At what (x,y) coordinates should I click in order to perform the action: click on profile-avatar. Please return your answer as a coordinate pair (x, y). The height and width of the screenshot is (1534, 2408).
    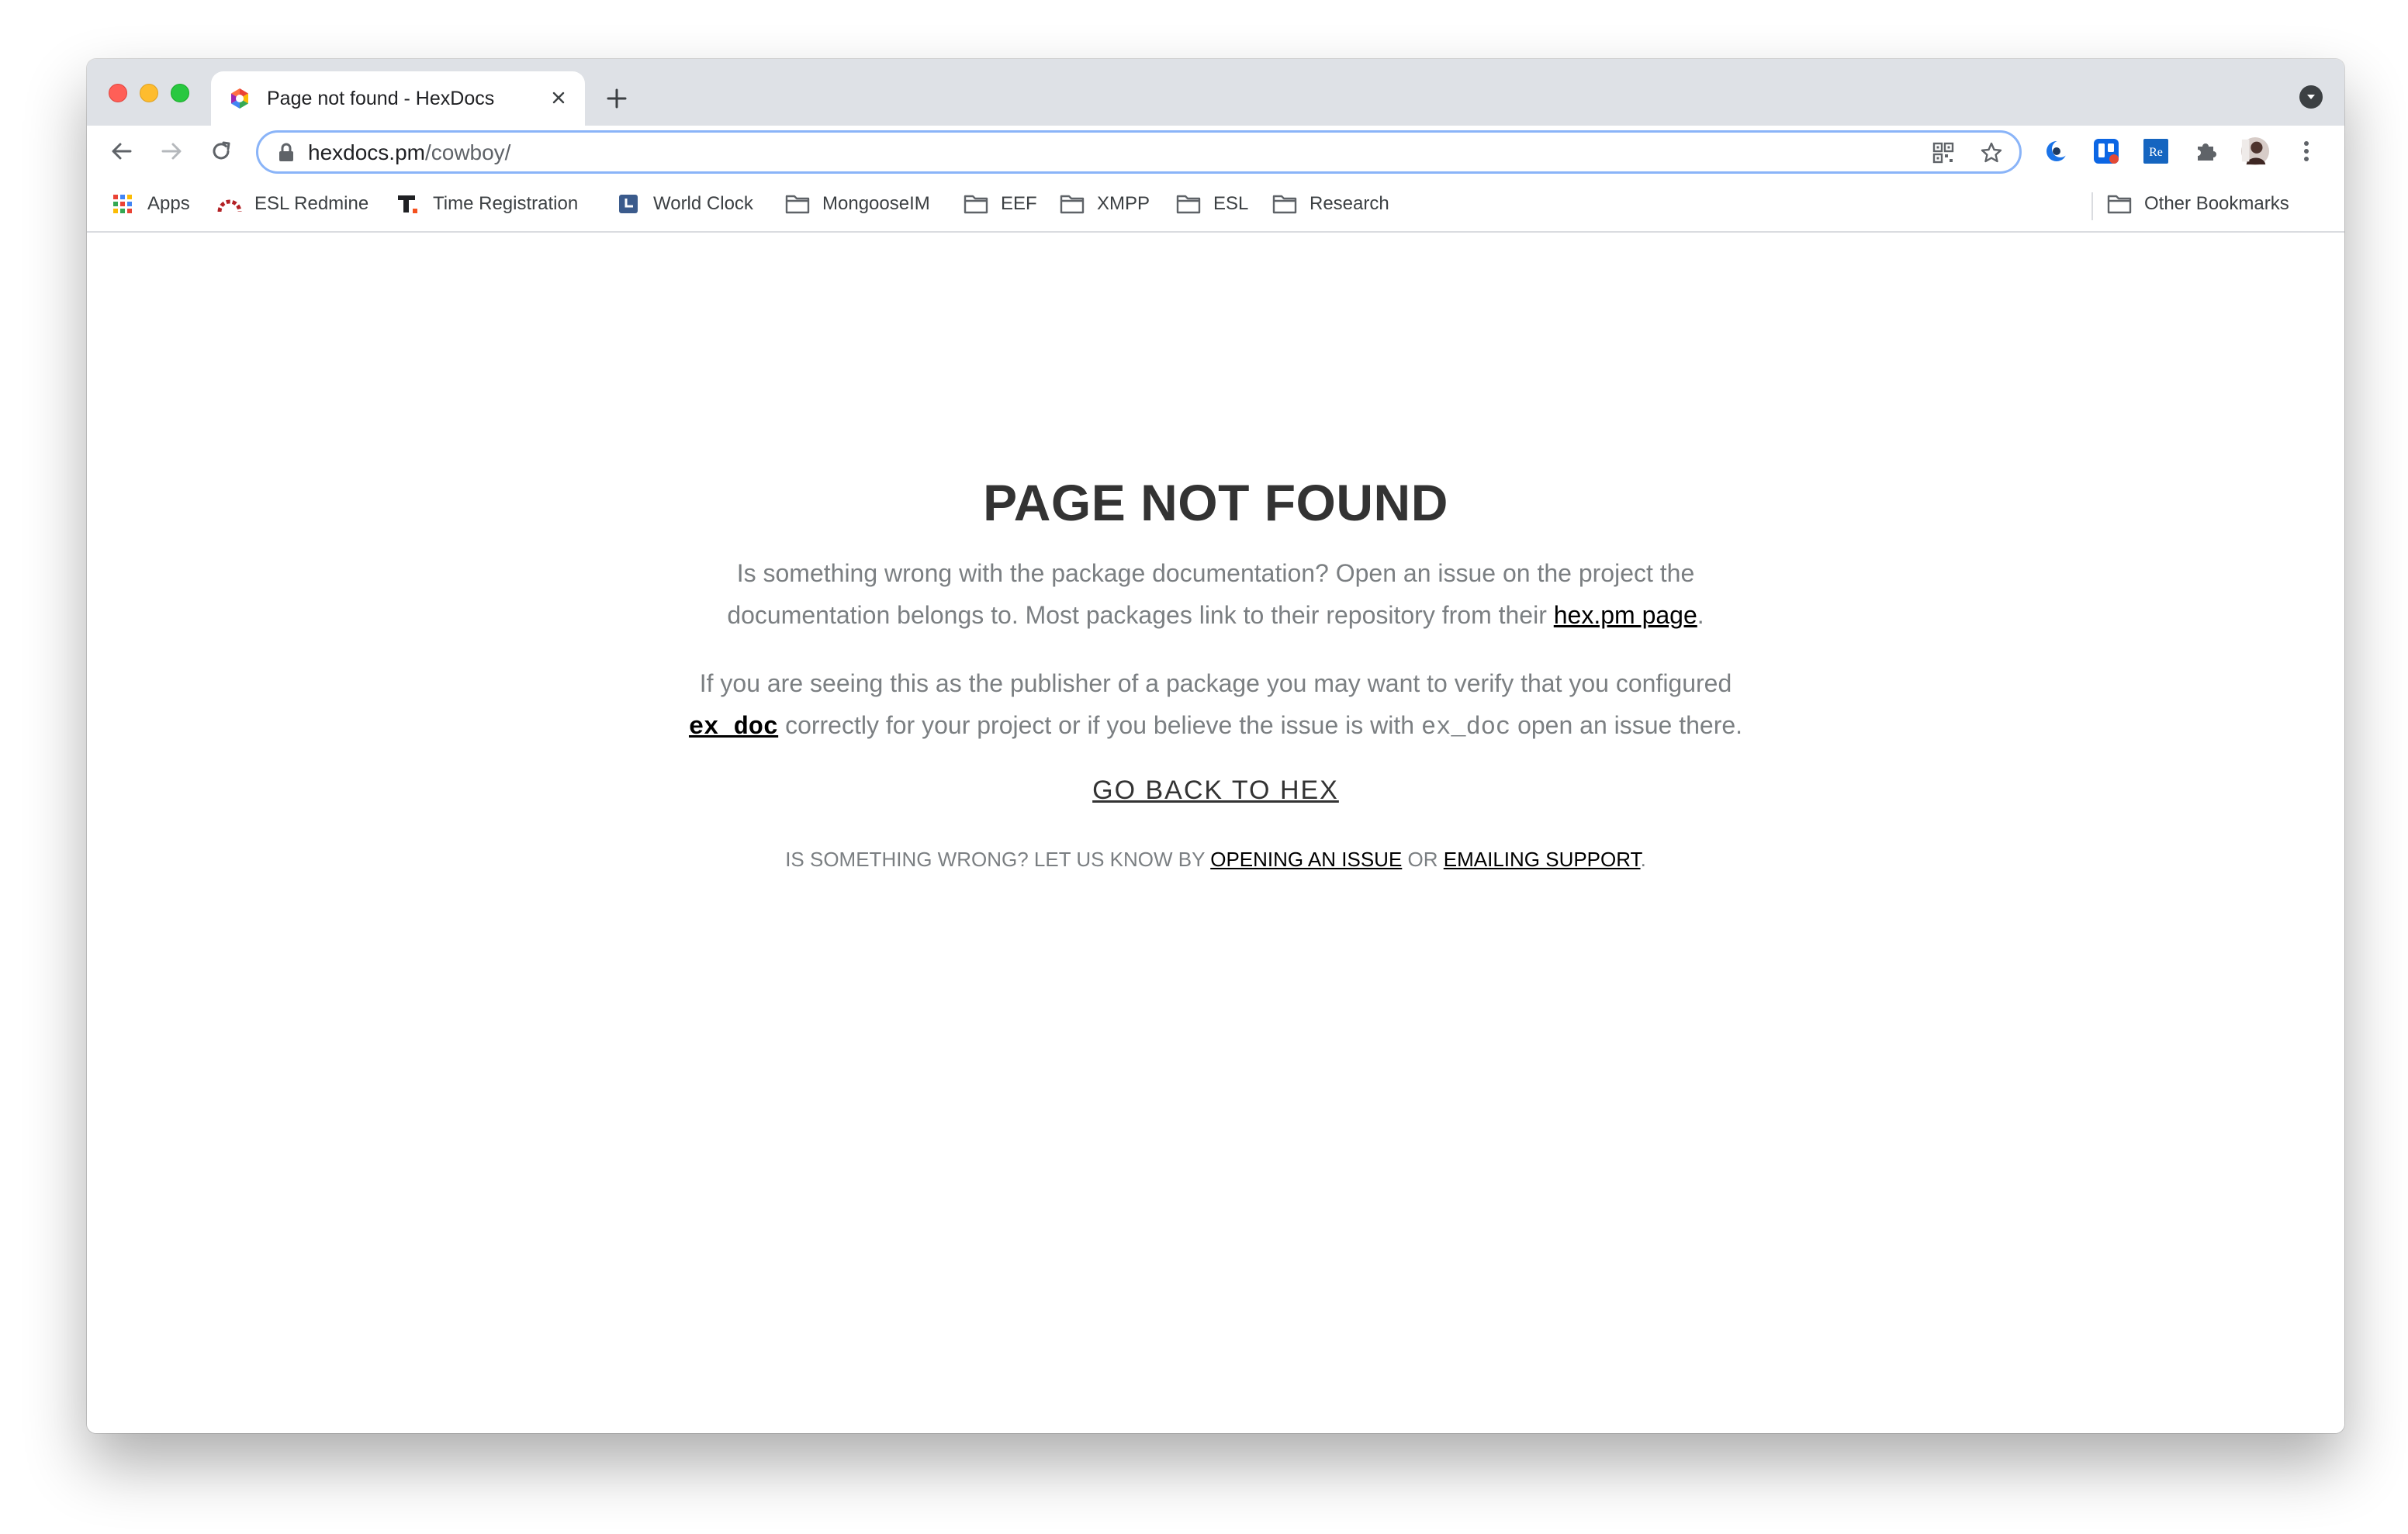
    Looking at the image, I should click on (2255, 151).